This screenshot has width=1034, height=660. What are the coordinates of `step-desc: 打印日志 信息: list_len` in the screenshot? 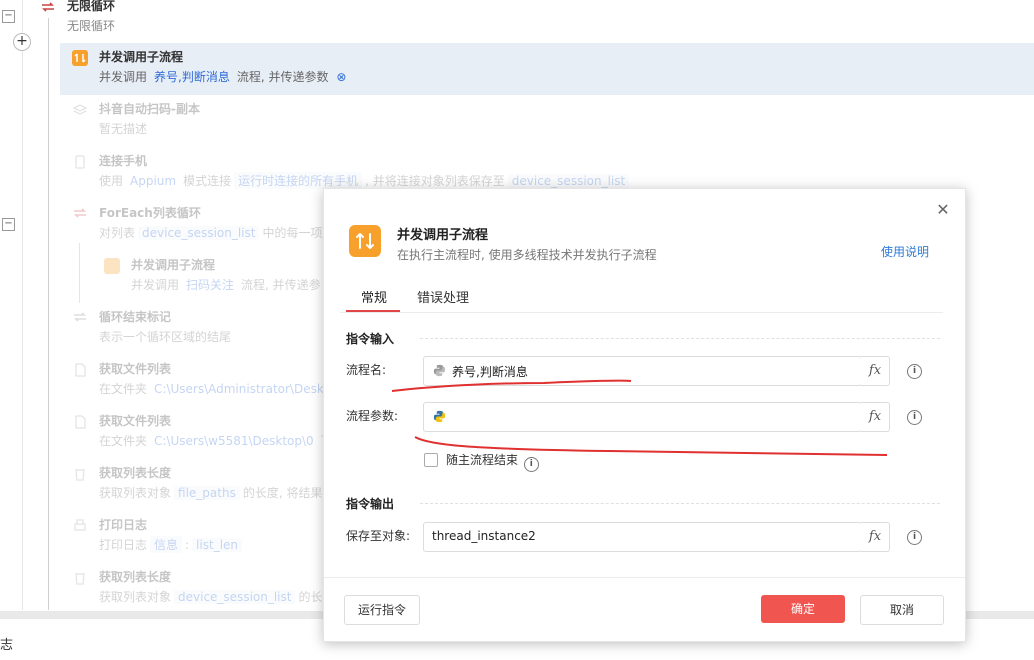 It's located at (172, 544).